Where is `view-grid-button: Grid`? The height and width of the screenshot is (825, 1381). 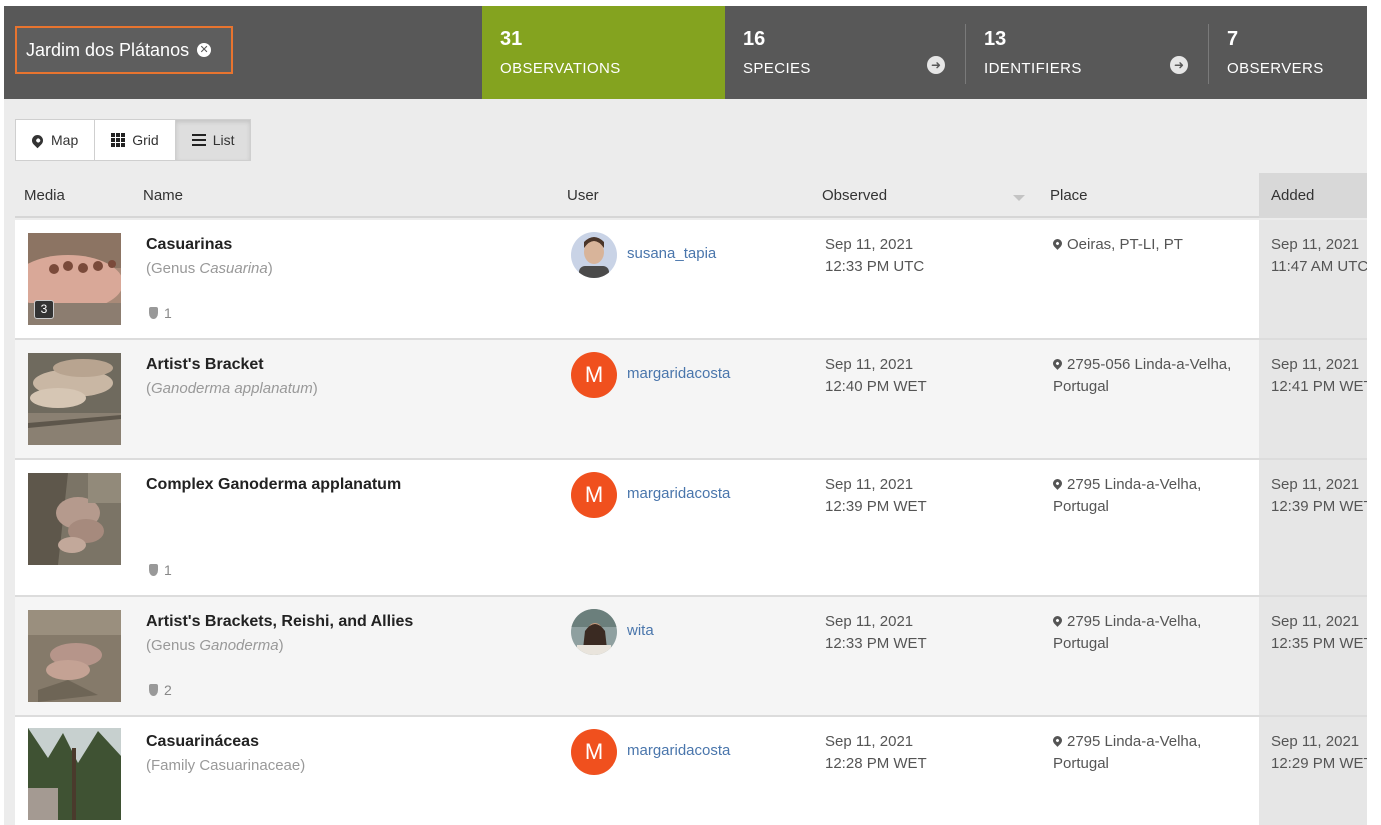
view-grid-button: Grid is located at coordinates (135, 140).